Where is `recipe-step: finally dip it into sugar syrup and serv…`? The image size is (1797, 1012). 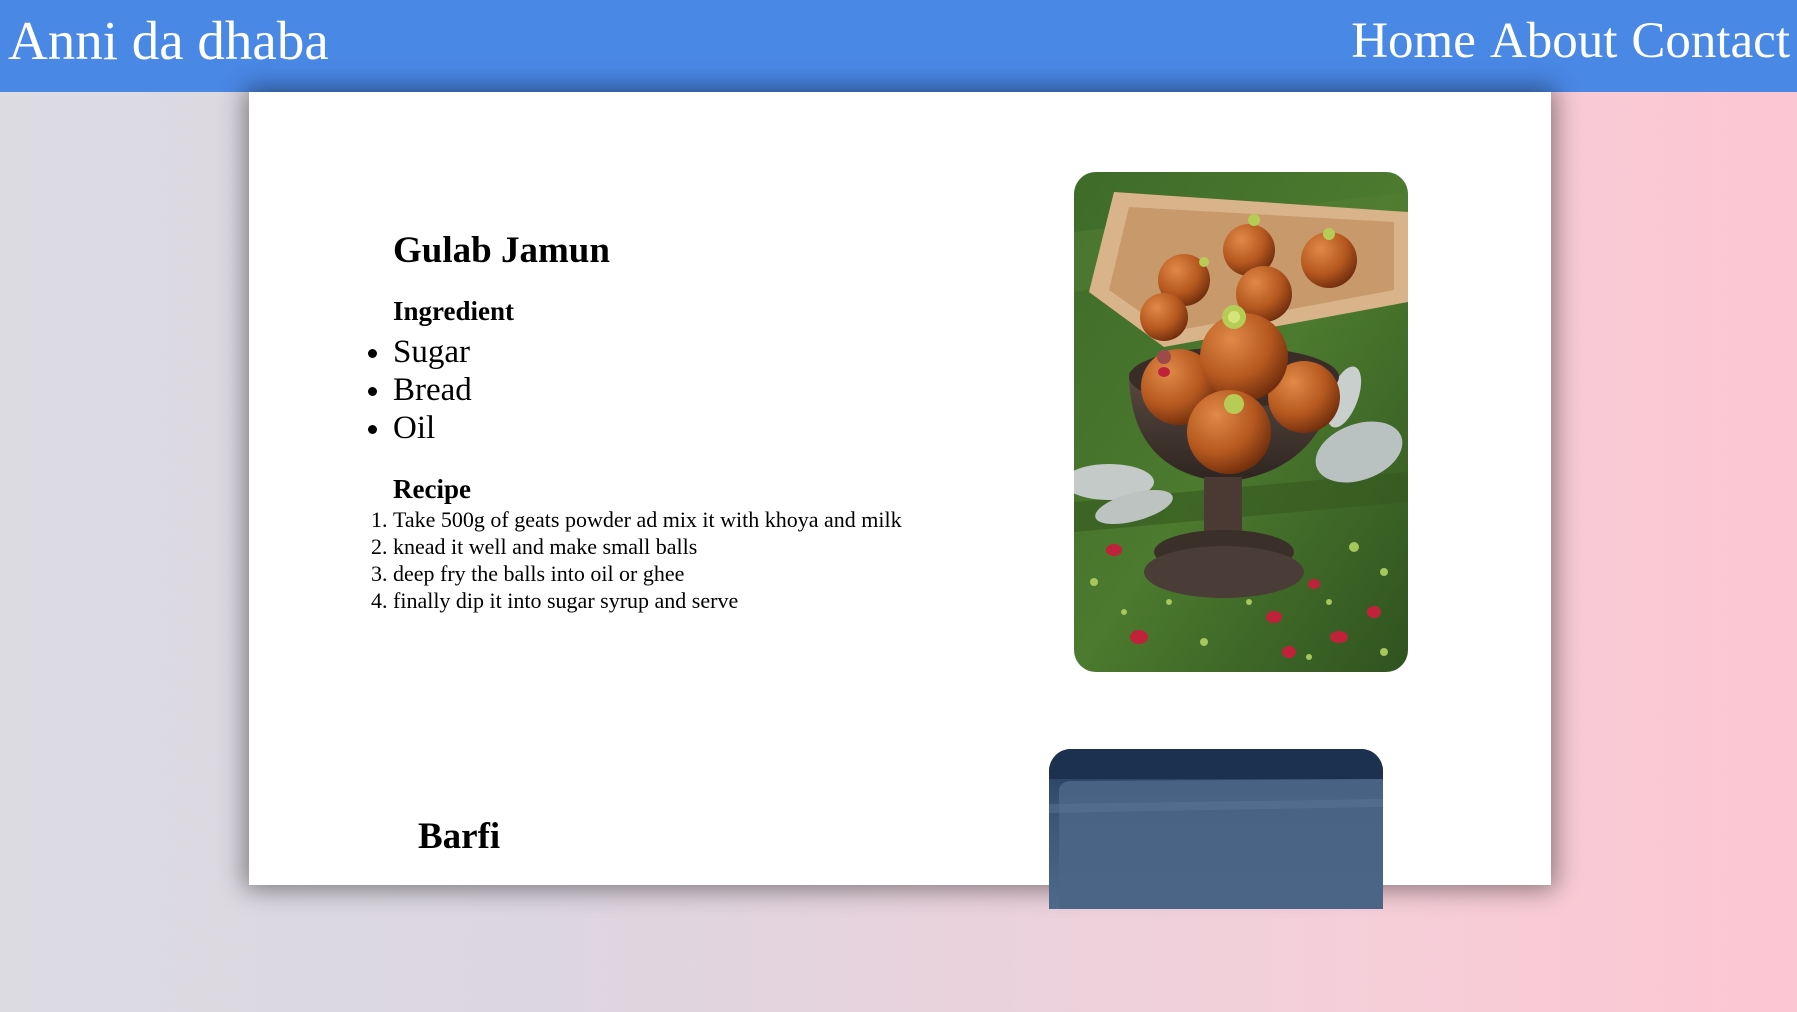 recipe-step: finally dip it into sugar syrup and serv… is located at coordinates (647, 600).